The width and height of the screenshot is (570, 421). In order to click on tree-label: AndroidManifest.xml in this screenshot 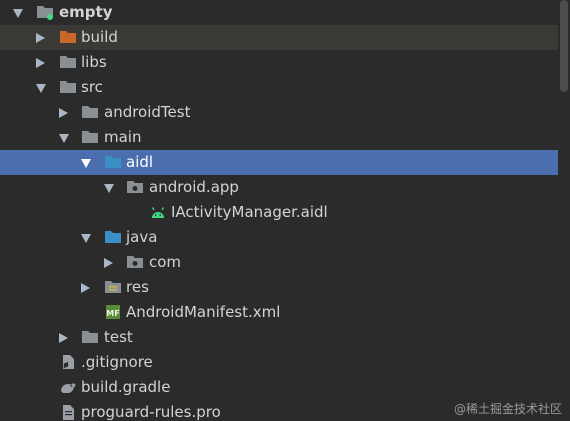, I will do `click(203, 312)`.